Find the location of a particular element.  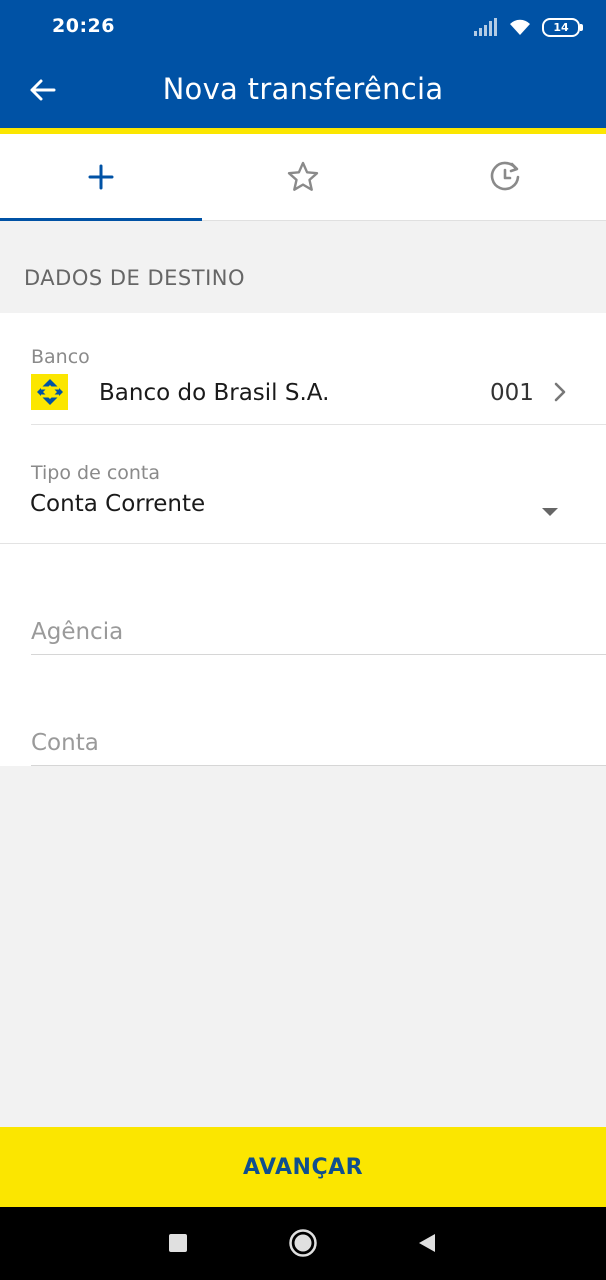

triangle-back-icon is located at coordinates (427, 1243).